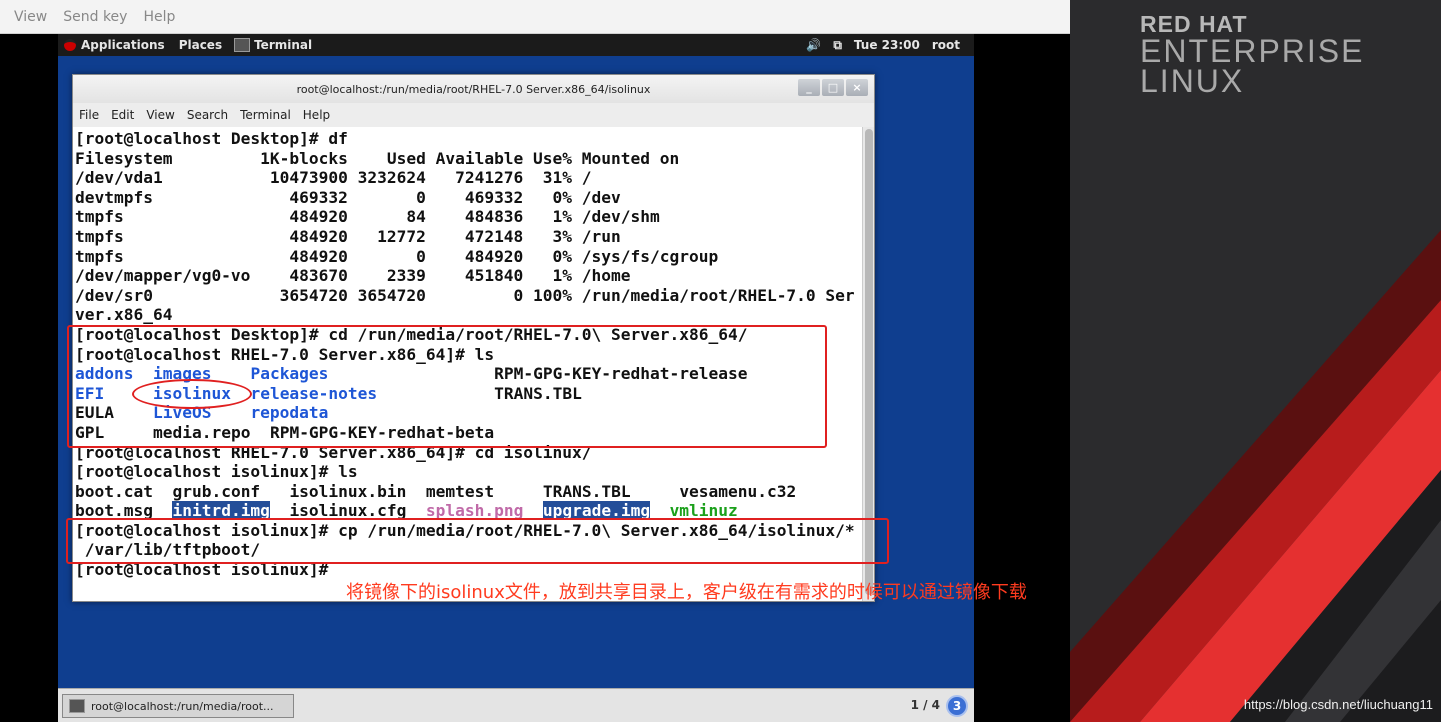 The height and width of the screenshot is (722, 1441). Describe the element at coordinates (70, 45) in the screenshot. I see `redhat-icon` at that location.